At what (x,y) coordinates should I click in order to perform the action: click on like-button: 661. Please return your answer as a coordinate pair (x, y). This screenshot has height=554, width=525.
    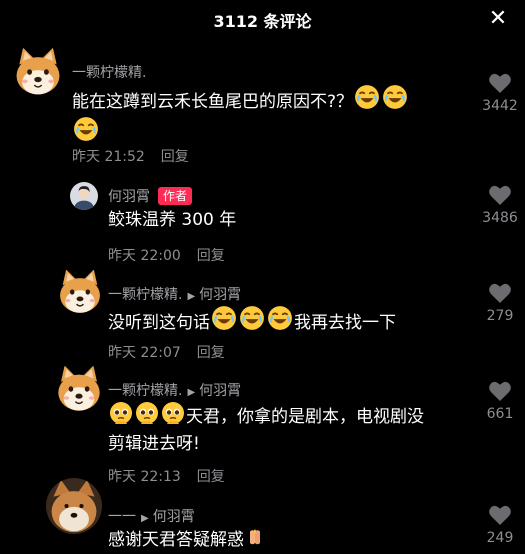
    Looking at the image, I should click on (500, 401).